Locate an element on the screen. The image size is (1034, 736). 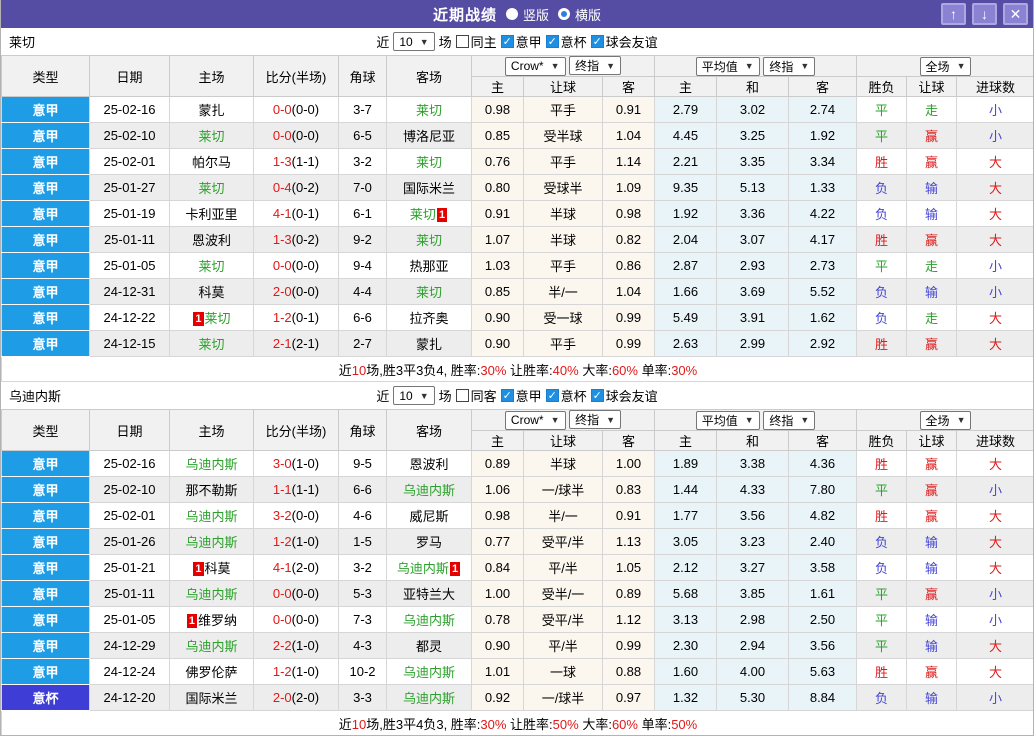
col-handicap: 让球 is located at coordinates (563, 86).